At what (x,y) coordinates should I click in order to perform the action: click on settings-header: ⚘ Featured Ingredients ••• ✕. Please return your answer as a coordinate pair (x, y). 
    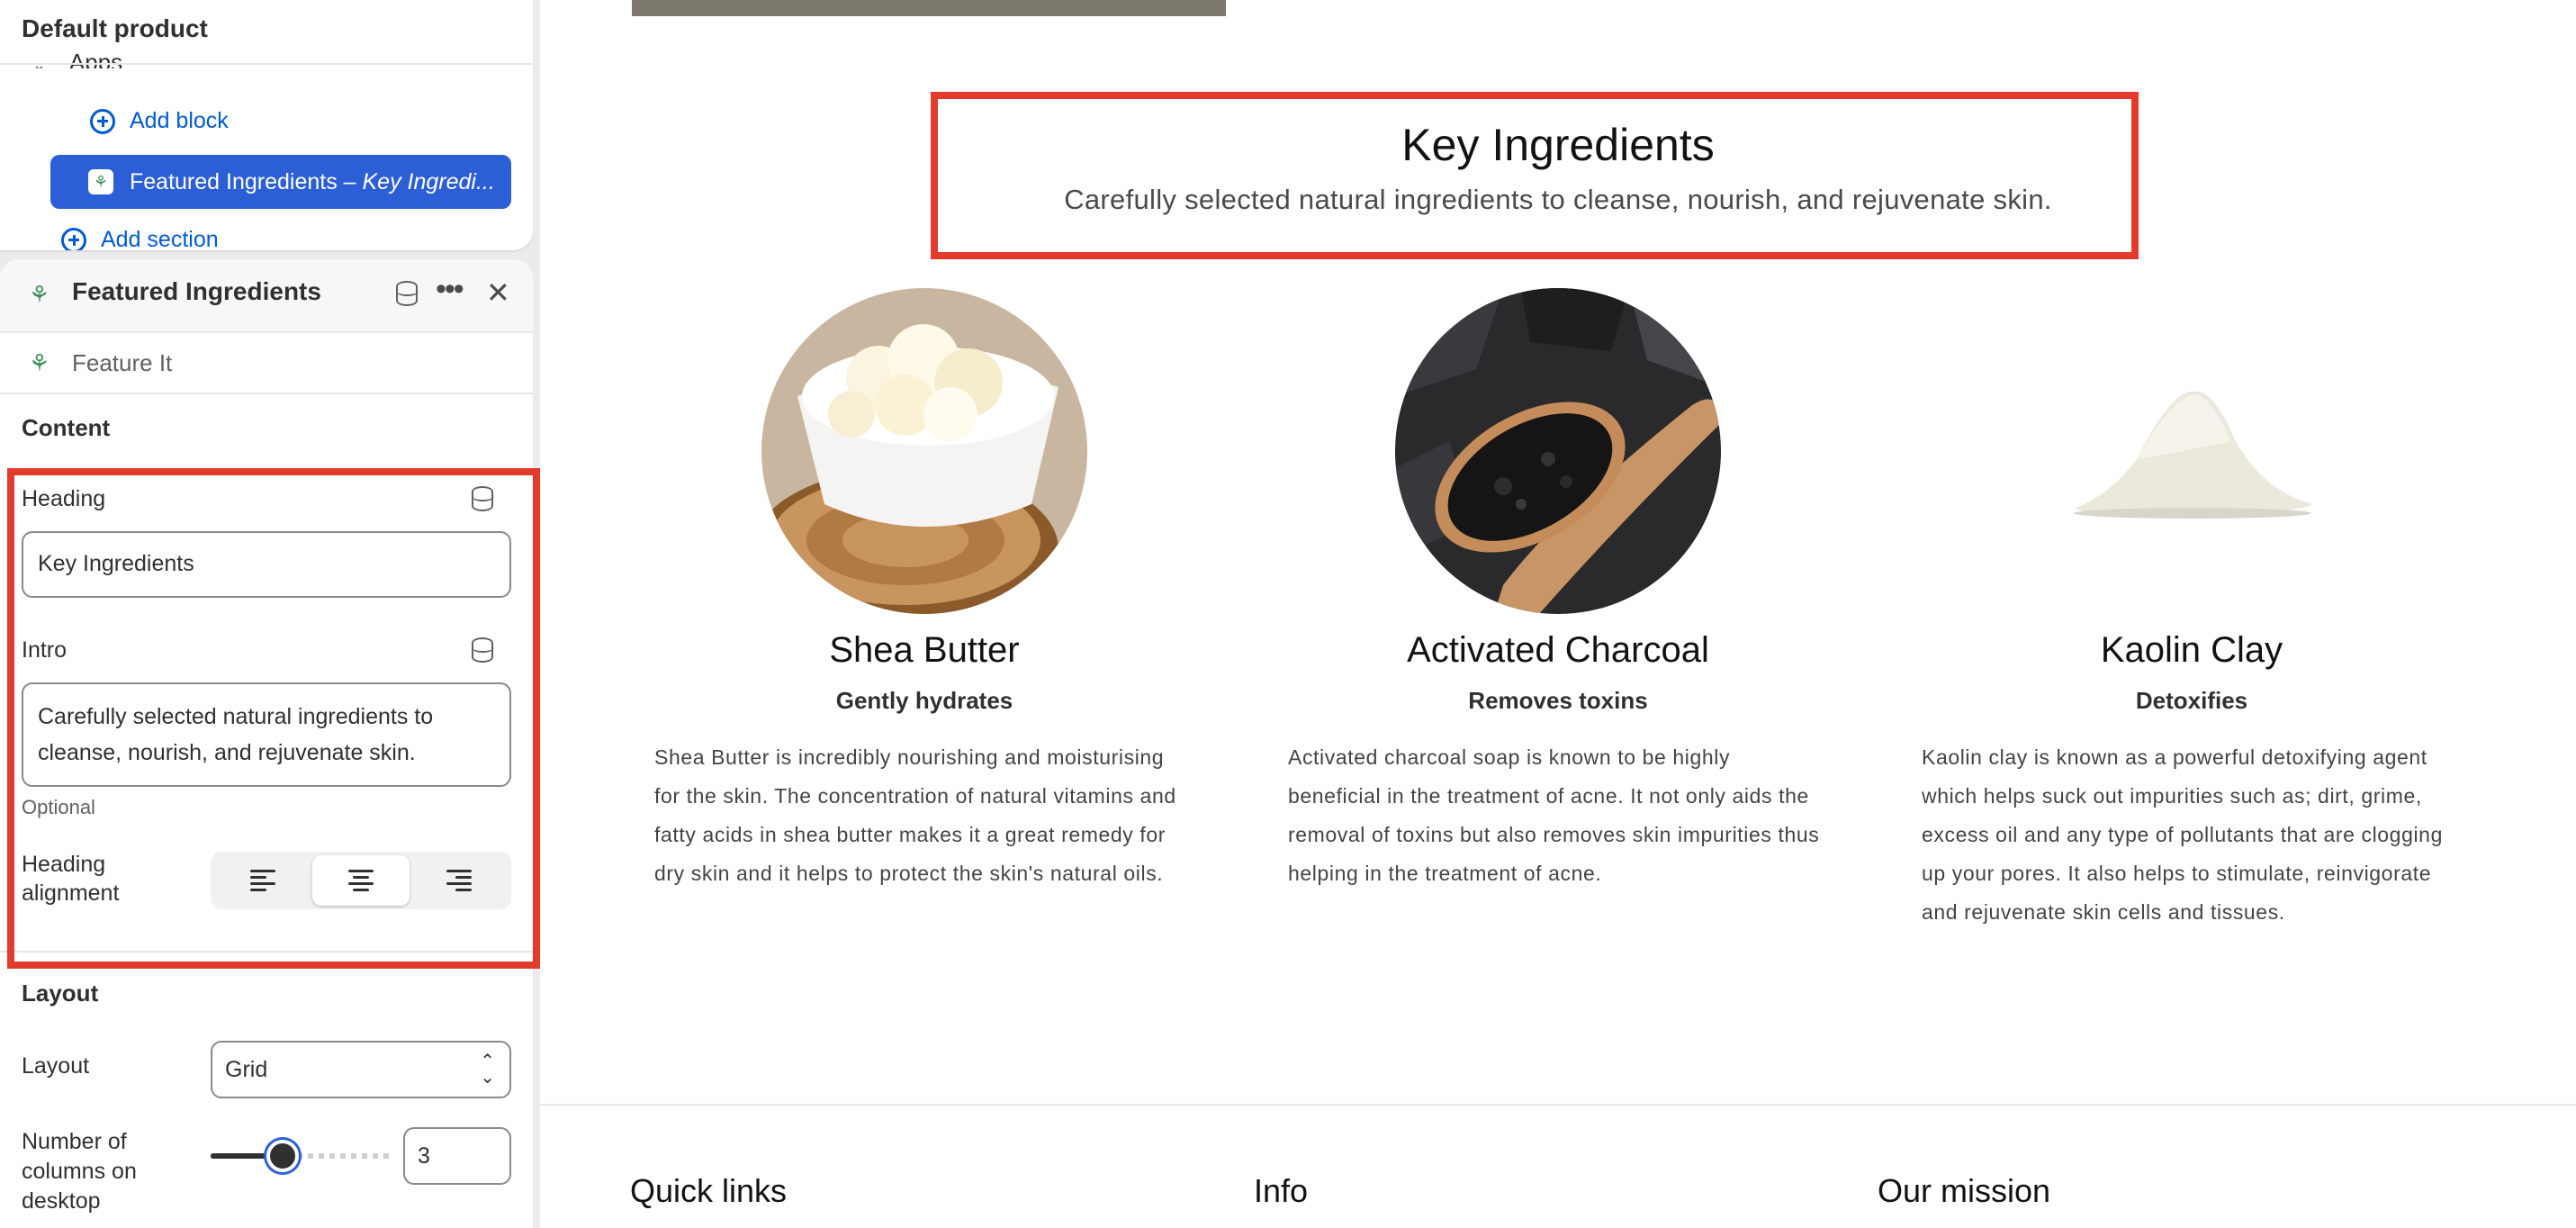
    Looking at the image, I should click on (266, 296).